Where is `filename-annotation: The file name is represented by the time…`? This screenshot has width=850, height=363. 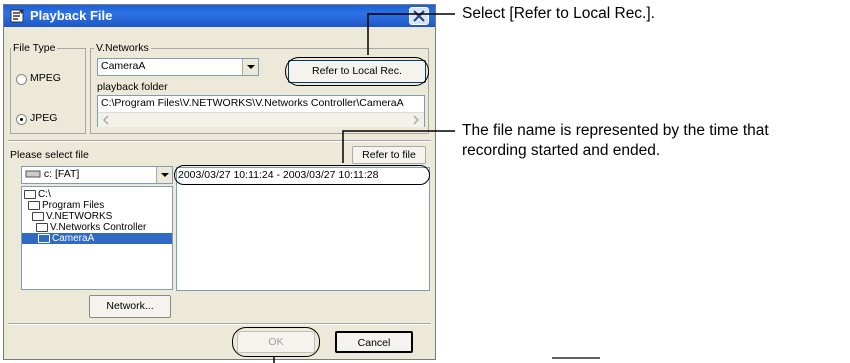 filename-annotation: The file name is represented by the time… is located at coordinates (615, 141).